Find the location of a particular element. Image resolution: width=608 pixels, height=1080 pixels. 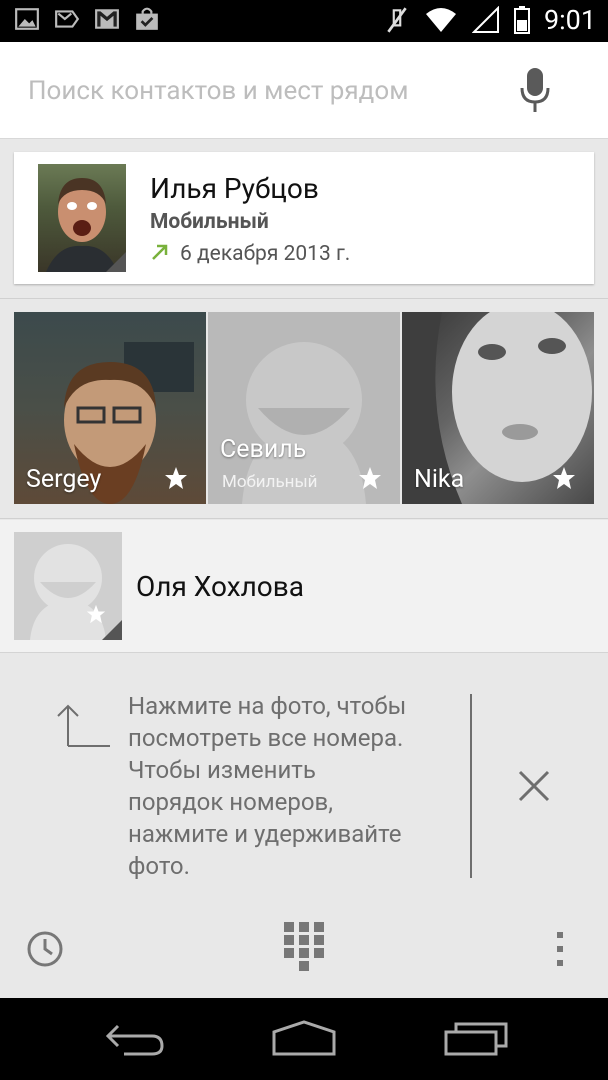

status-system: 9:01 is located at coordinates (490, 20).